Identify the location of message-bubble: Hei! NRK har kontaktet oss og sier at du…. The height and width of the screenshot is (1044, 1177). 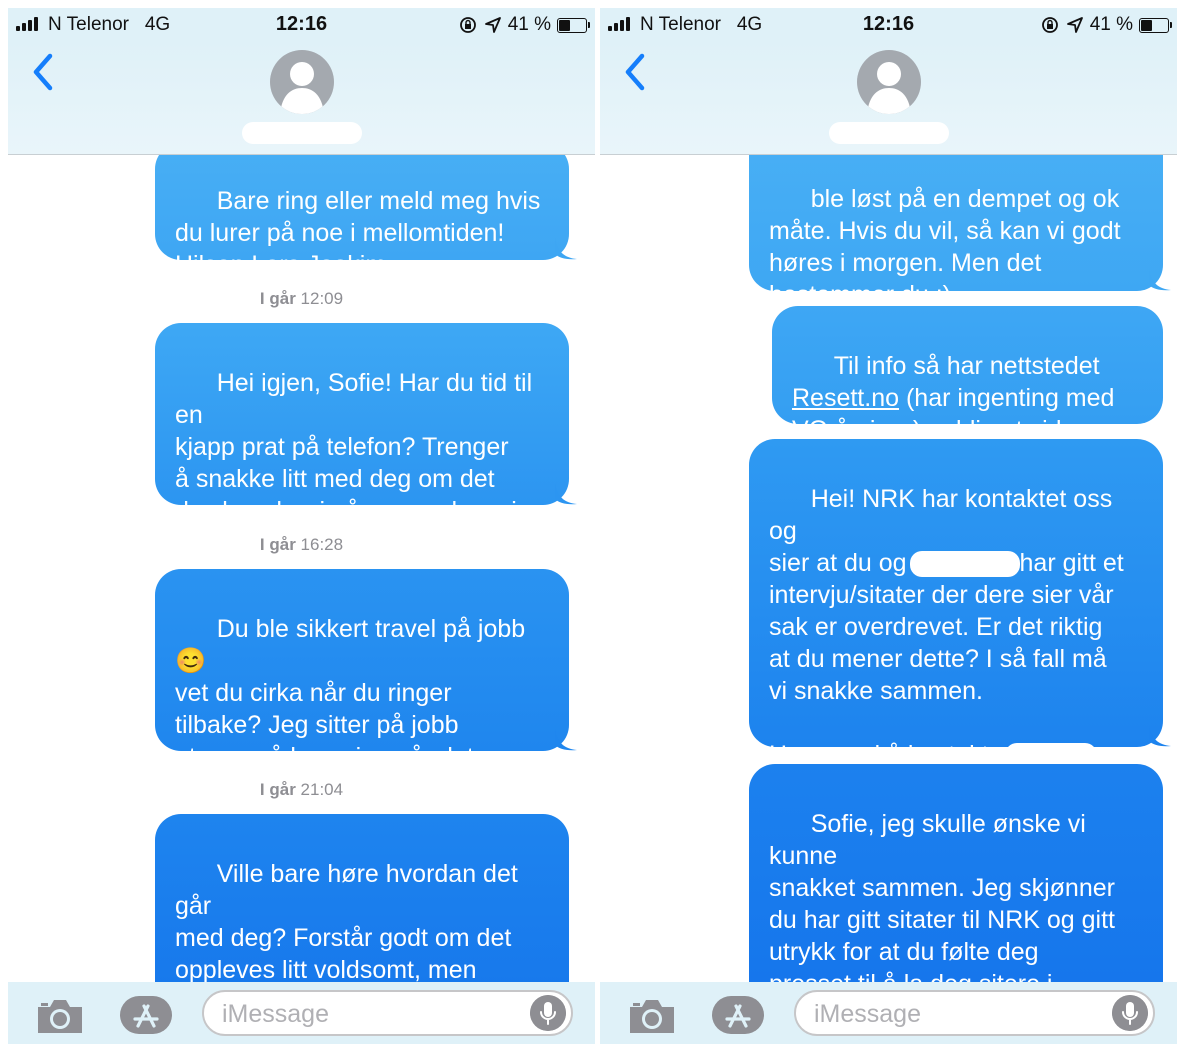
(960, 620).